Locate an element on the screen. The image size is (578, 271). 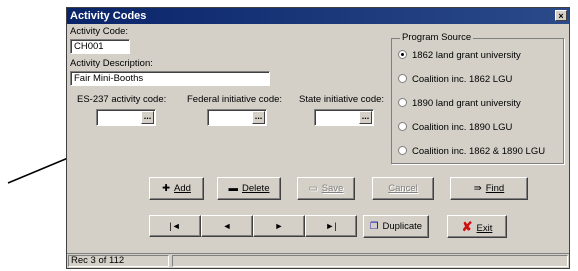
folder-icon: ▭ is located at coordinates (313, 188).